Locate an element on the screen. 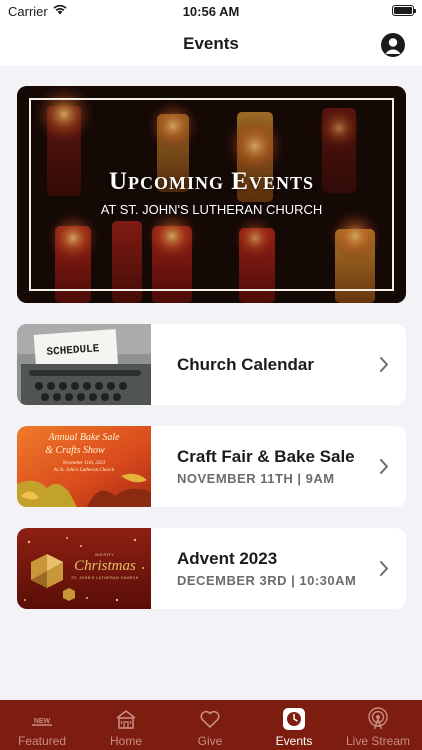 This screenshot has height=750, width=422. tab-give: Give is located at coordinates (210, 725).